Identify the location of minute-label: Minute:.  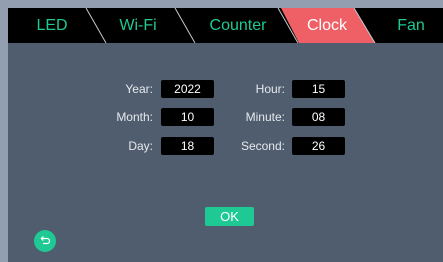
(265, 117).